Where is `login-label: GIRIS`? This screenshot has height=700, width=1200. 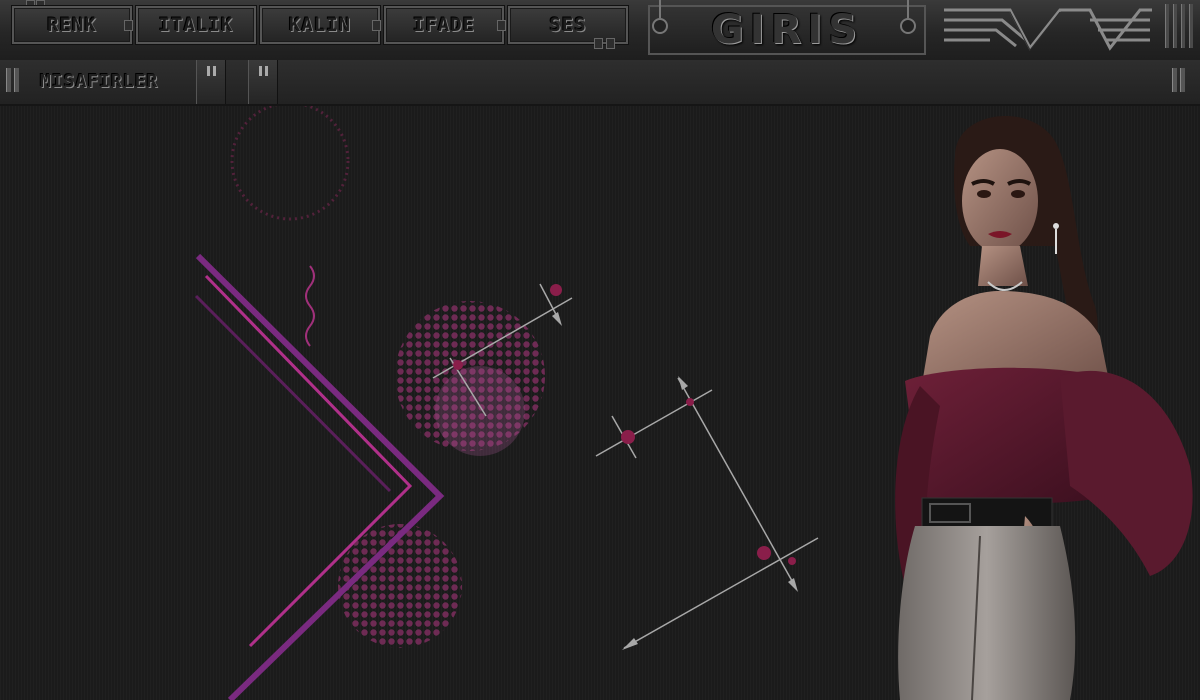 login-label: GIRIS is located at coordinates (787, 30).